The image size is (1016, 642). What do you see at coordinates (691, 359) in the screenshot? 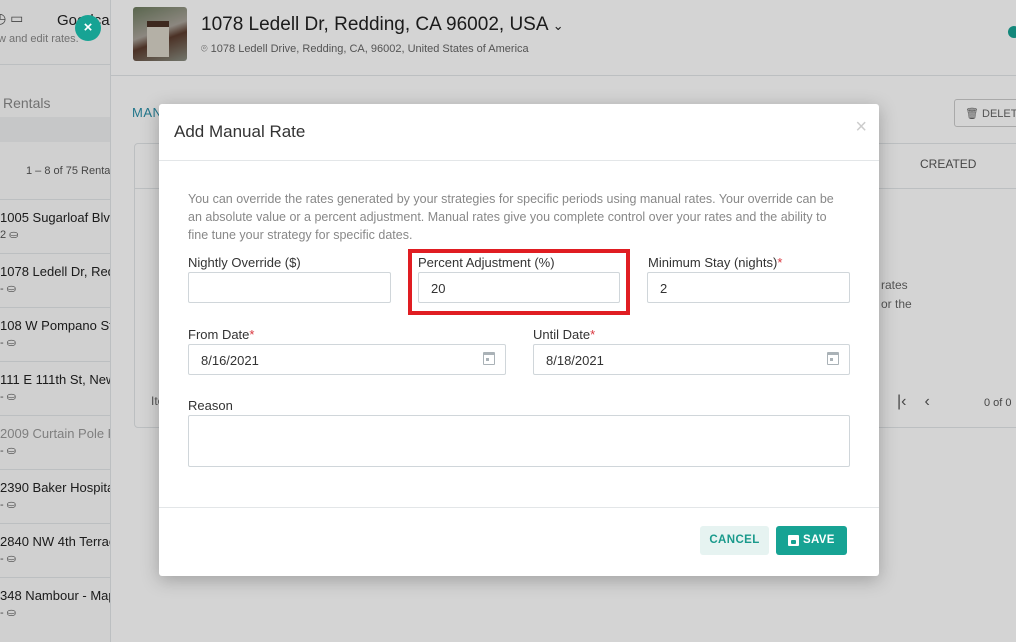
I see `until-date-field: 8/18/2021` at bounding box center [691, 359].